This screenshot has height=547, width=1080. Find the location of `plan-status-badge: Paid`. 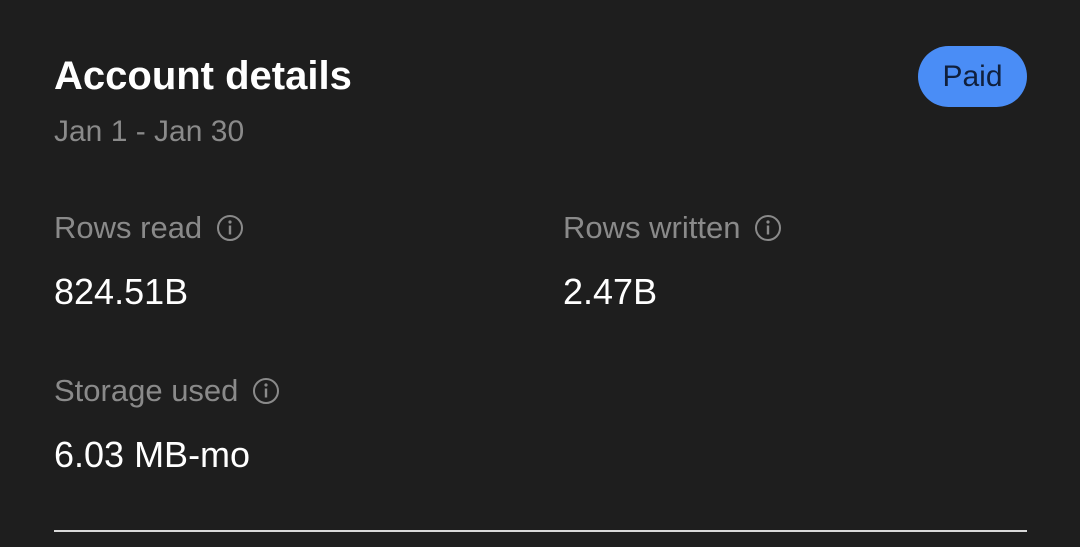

plan-status-badge: Paid is located at coordinates (972, 76).